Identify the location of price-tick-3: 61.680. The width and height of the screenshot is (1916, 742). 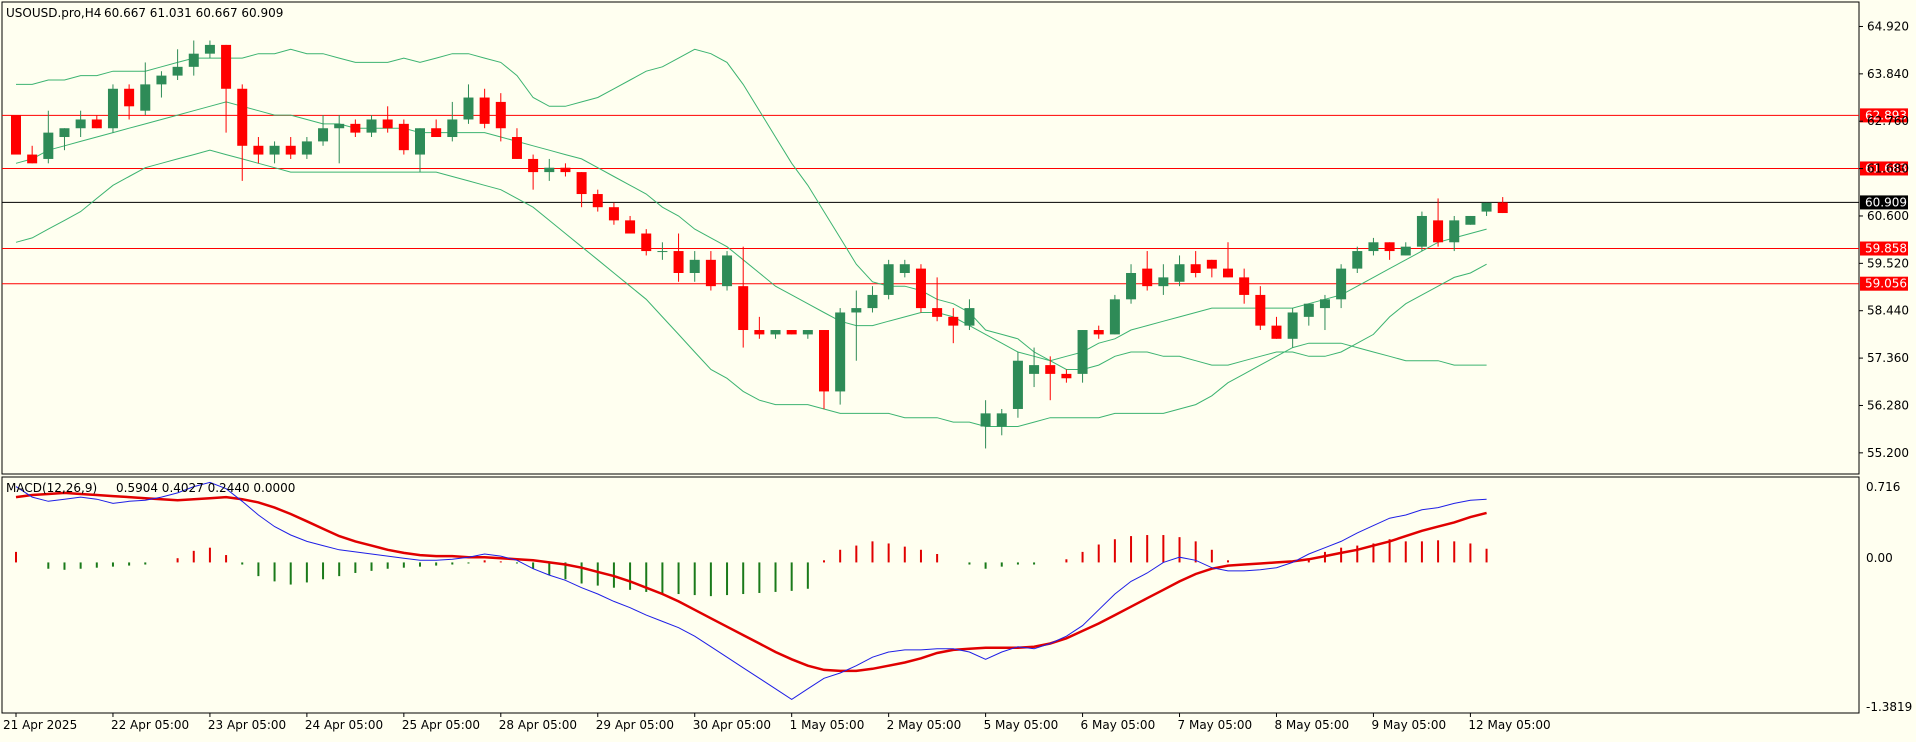
(1888, 169).